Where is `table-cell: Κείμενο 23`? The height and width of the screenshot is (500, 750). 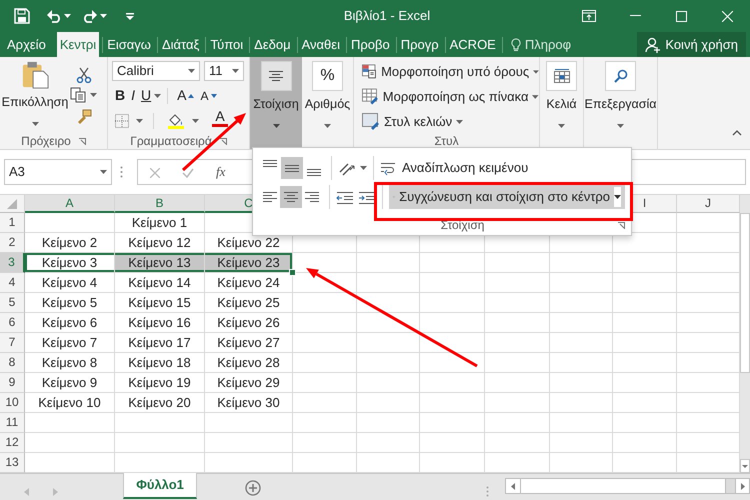 table-cell: Κείμενο 23 is located at coordinates (249, 263).